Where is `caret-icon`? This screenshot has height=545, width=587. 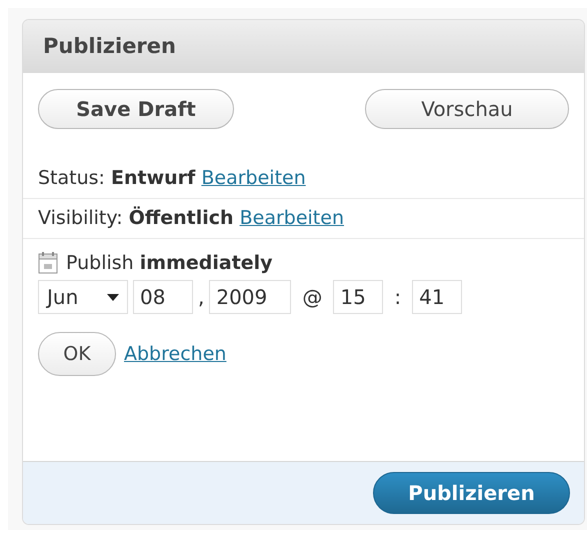 caret-icon is located at coordinates (113, 297).